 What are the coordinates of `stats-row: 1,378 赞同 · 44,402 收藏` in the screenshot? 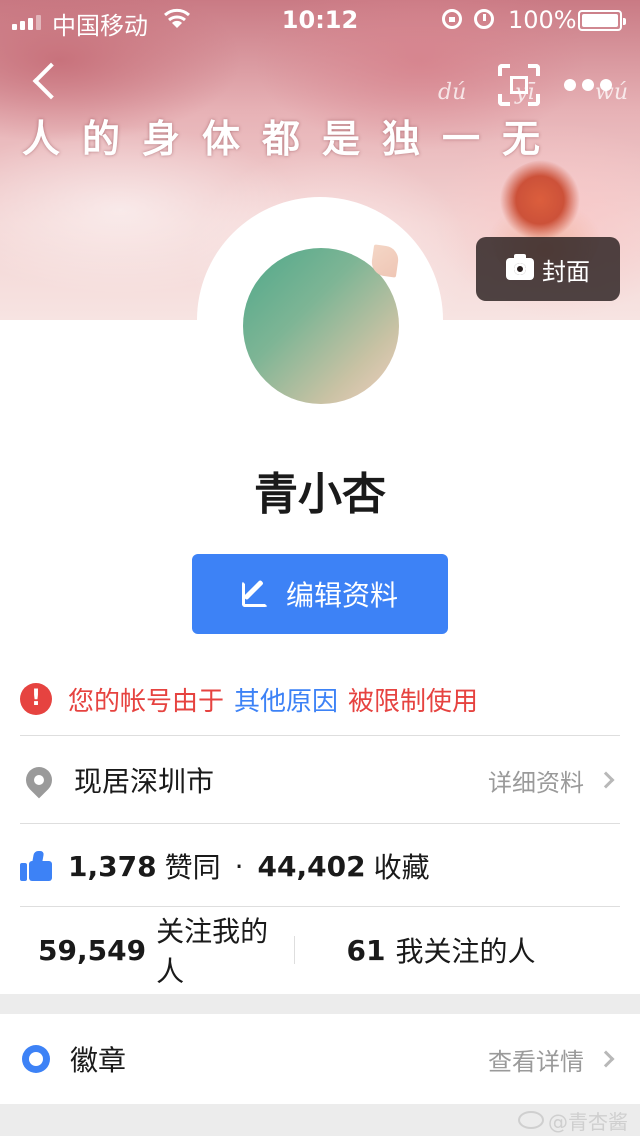 It's located at (320, 866).